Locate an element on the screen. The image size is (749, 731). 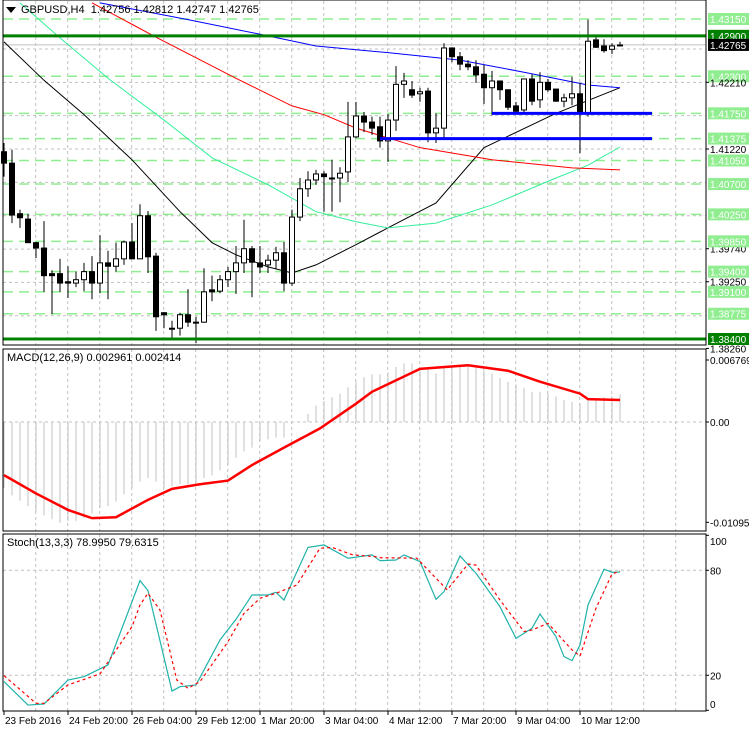
price-label-text: 1.40700 is located at coordinates (728, 185).